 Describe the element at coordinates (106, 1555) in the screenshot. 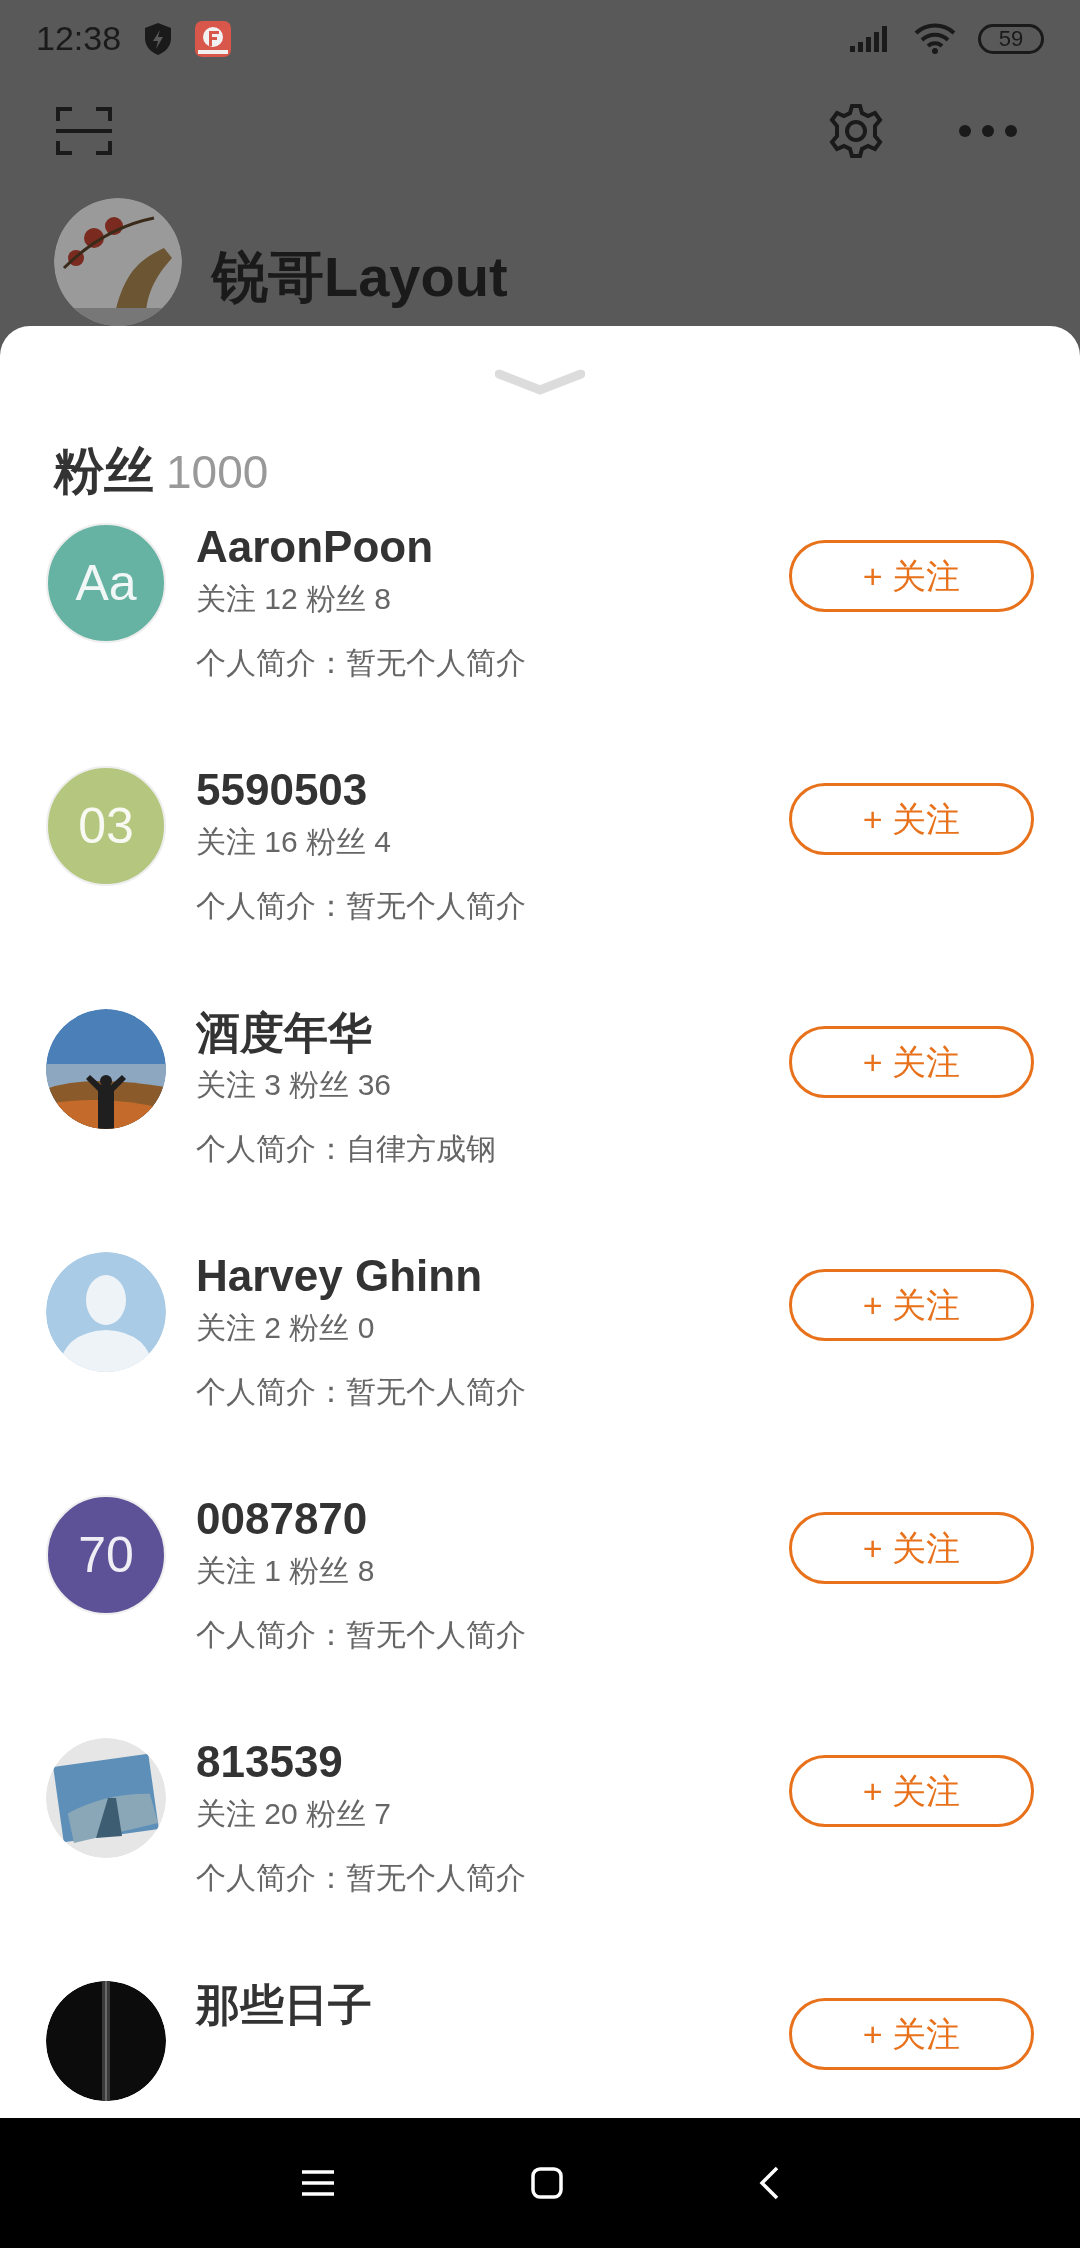

I see `avatar: 70` at that location.